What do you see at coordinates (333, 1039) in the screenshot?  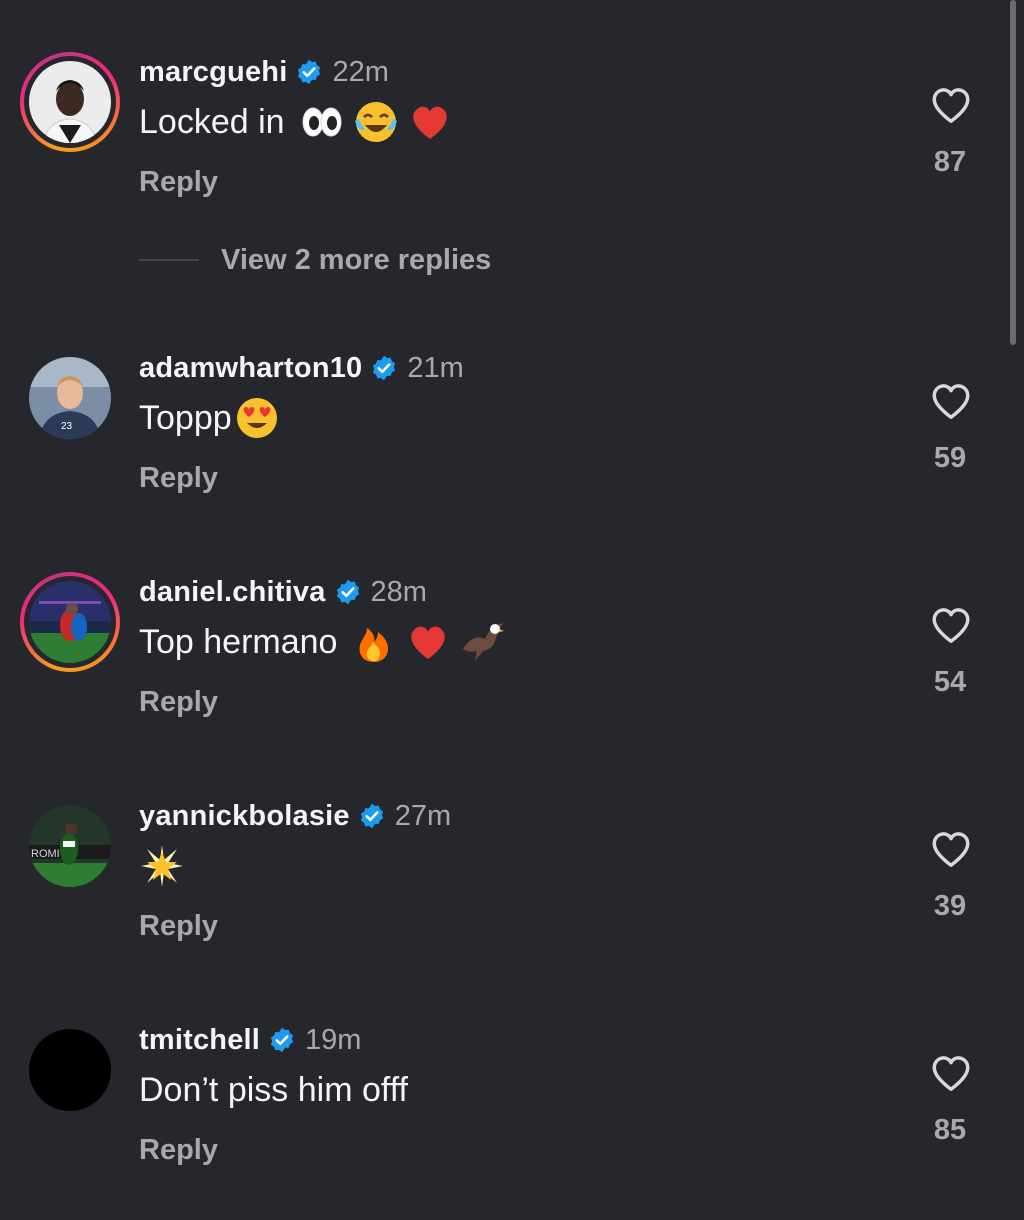 I see `timestamp: 19m` at bounding box center [333, 1039].